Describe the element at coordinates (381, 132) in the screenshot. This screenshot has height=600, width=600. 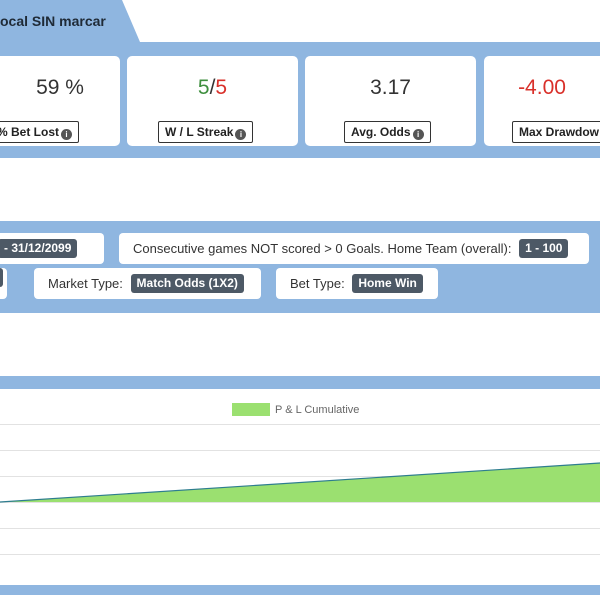
I see `stat-label-text: Avg. Odds` at that location.